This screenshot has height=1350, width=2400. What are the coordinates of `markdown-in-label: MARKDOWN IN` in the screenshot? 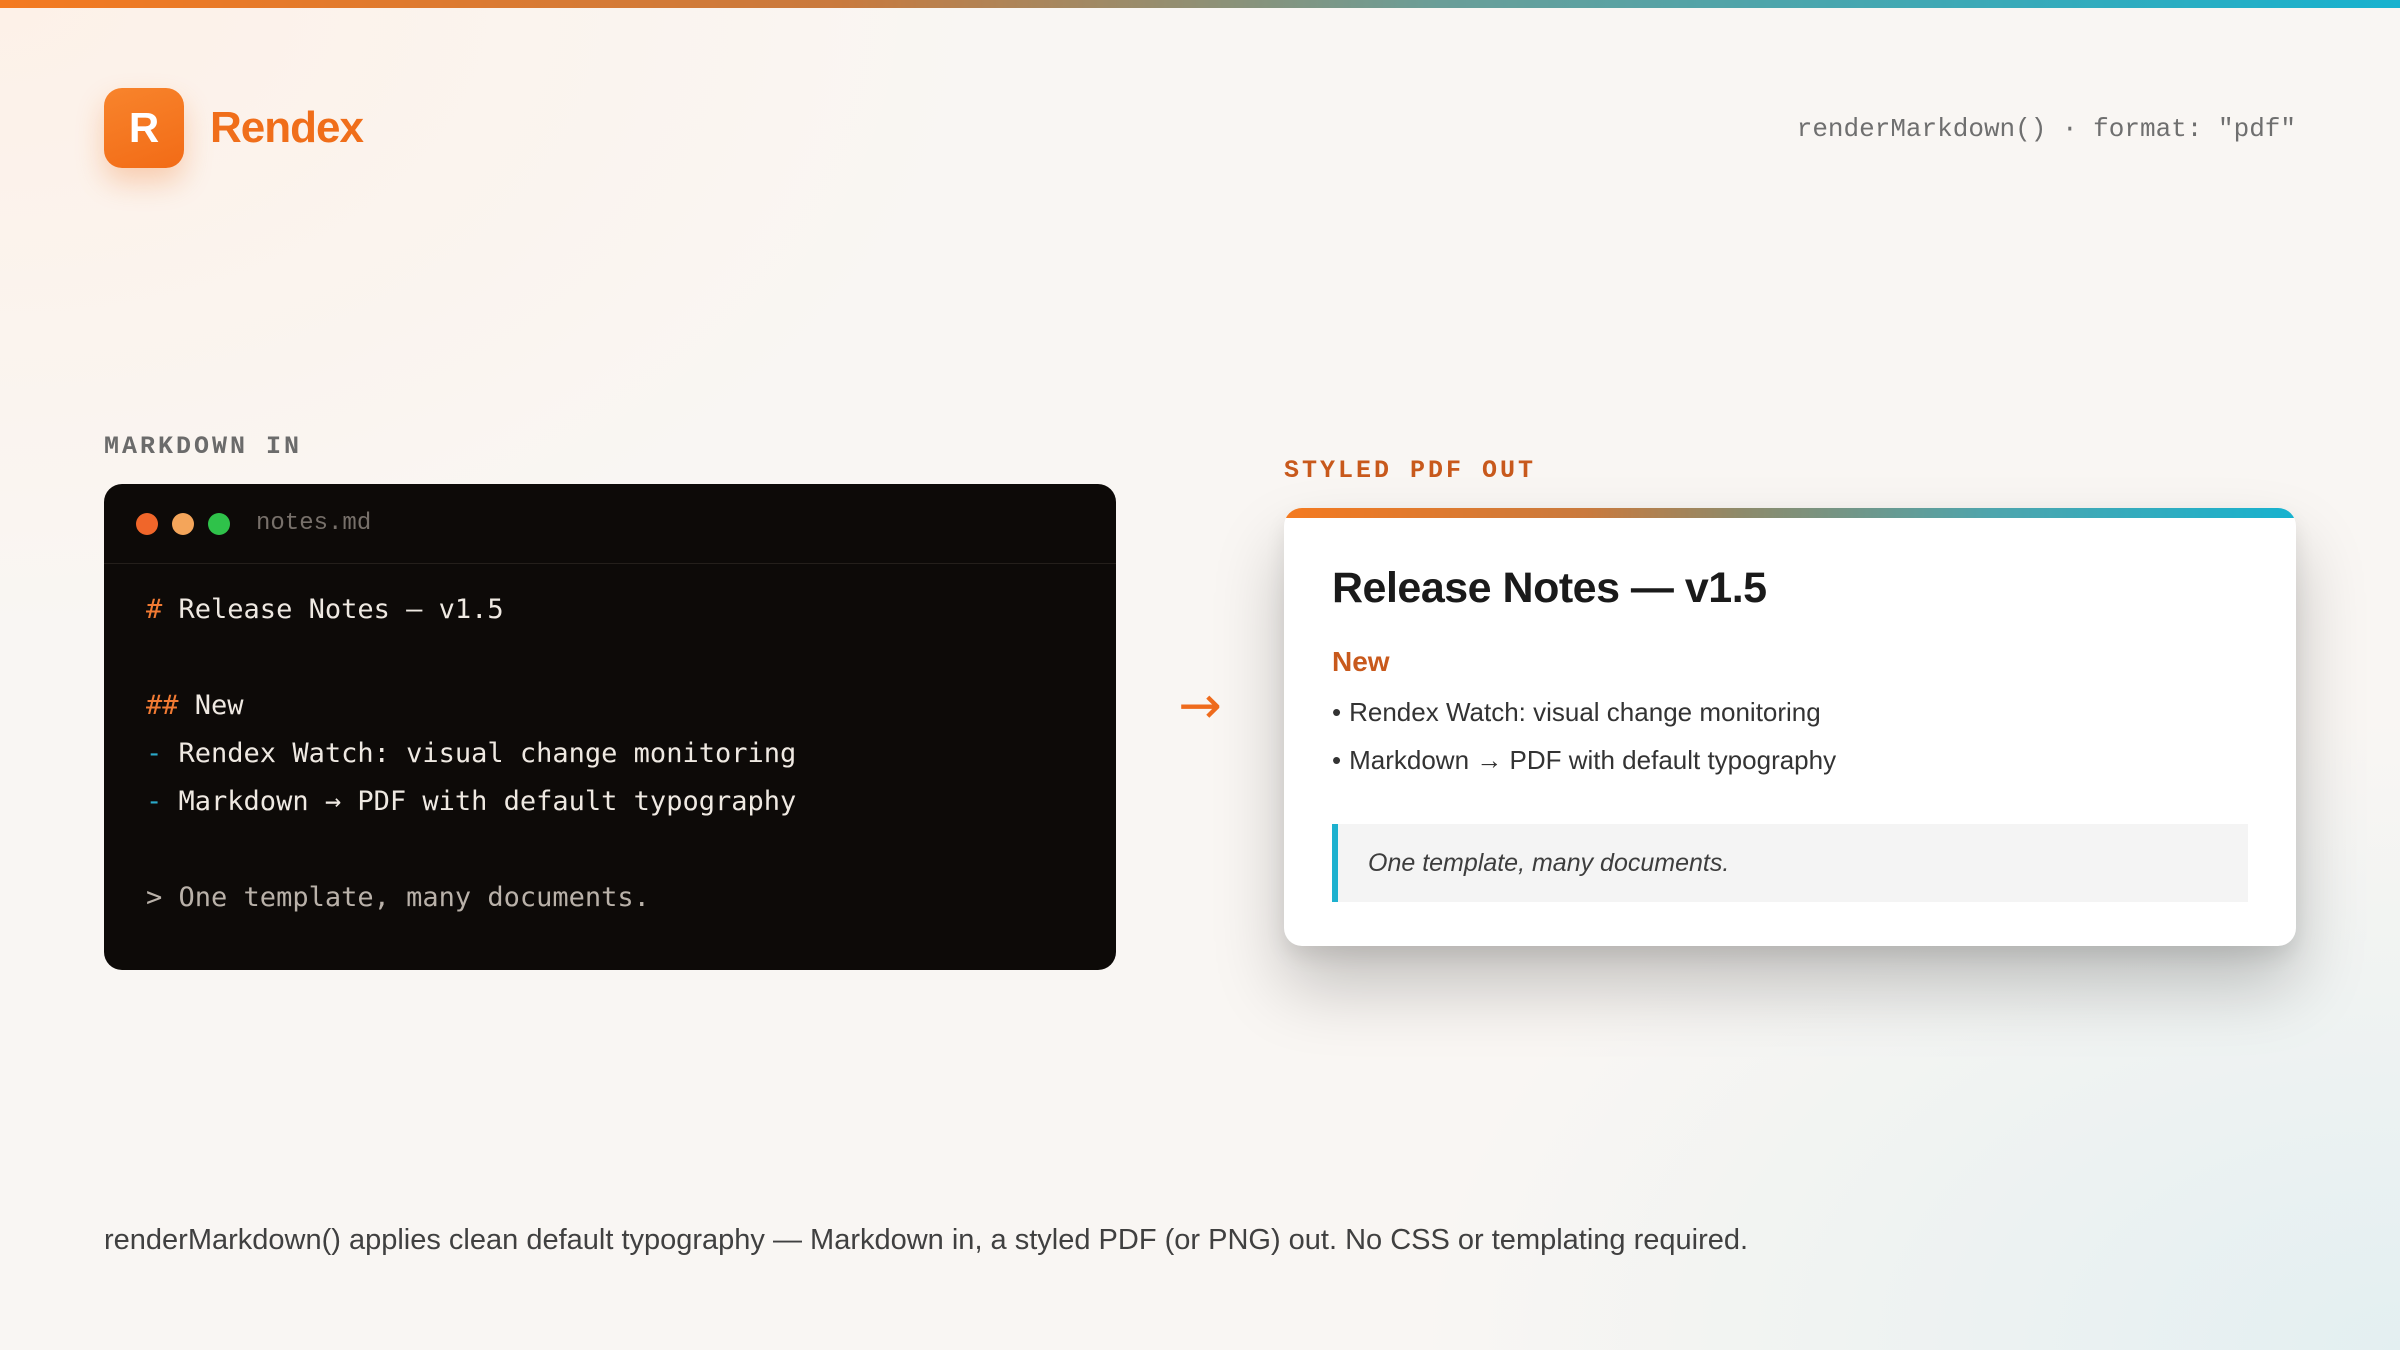 It's located at (203, 446).